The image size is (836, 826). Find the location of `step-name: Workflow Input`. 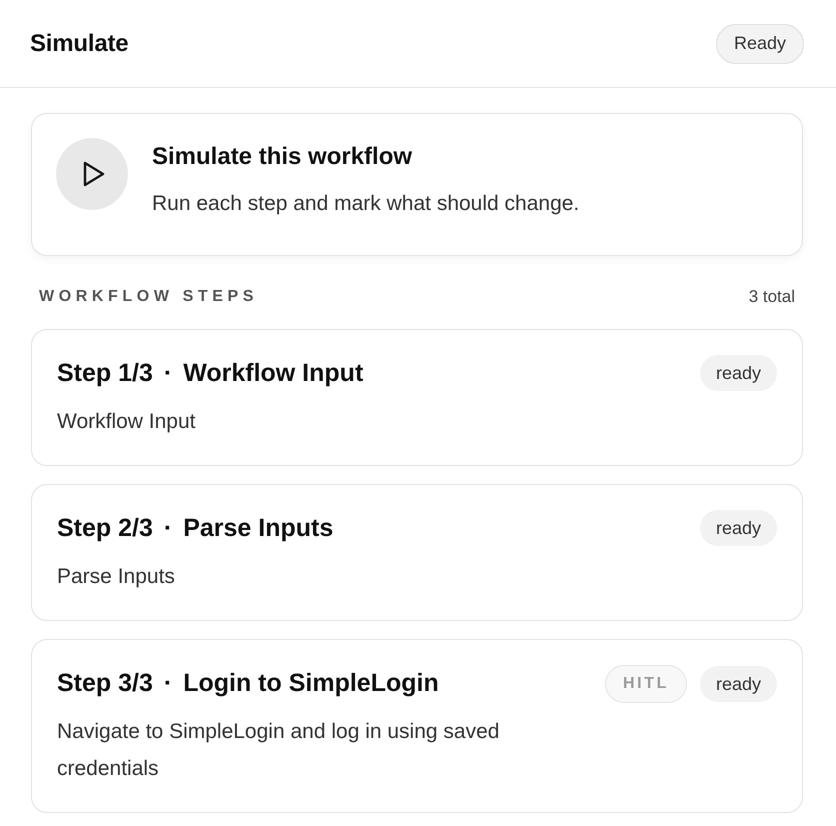

step-name: Workflow Input is located at coordinates (273, 373).